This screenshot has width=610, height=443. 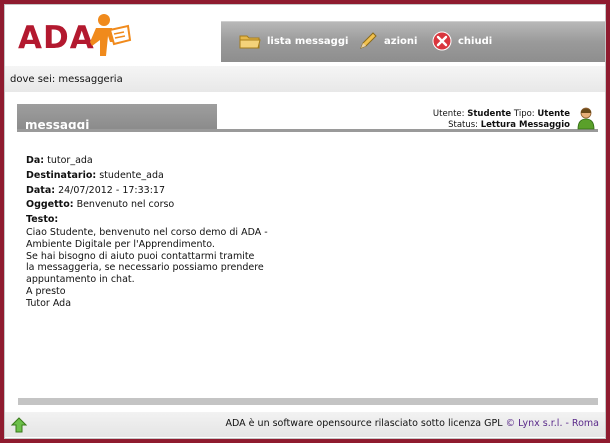 I want to click on section-tab: messaggi, so click(x=117, y=118).